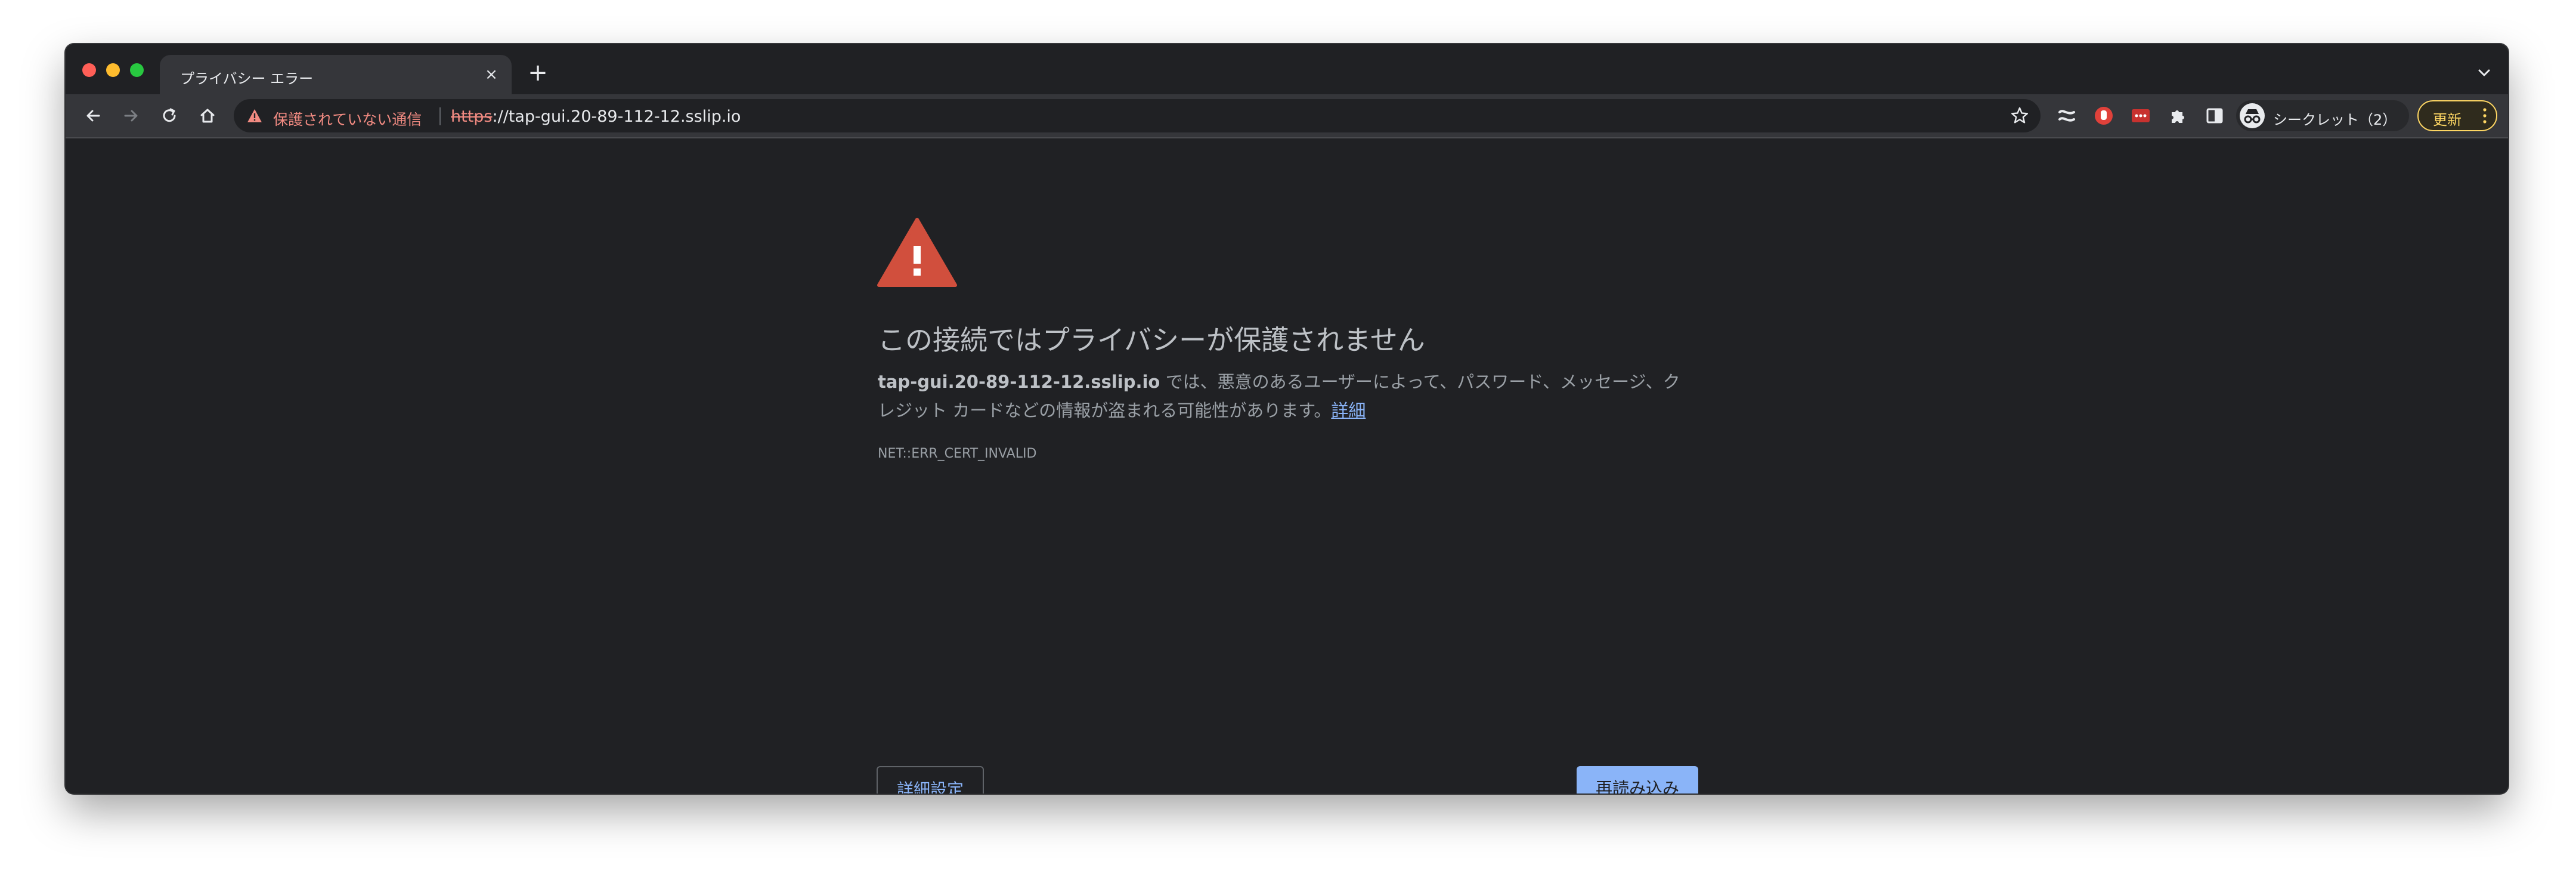  I want to click on omnibox-divider, so click(440, 116).